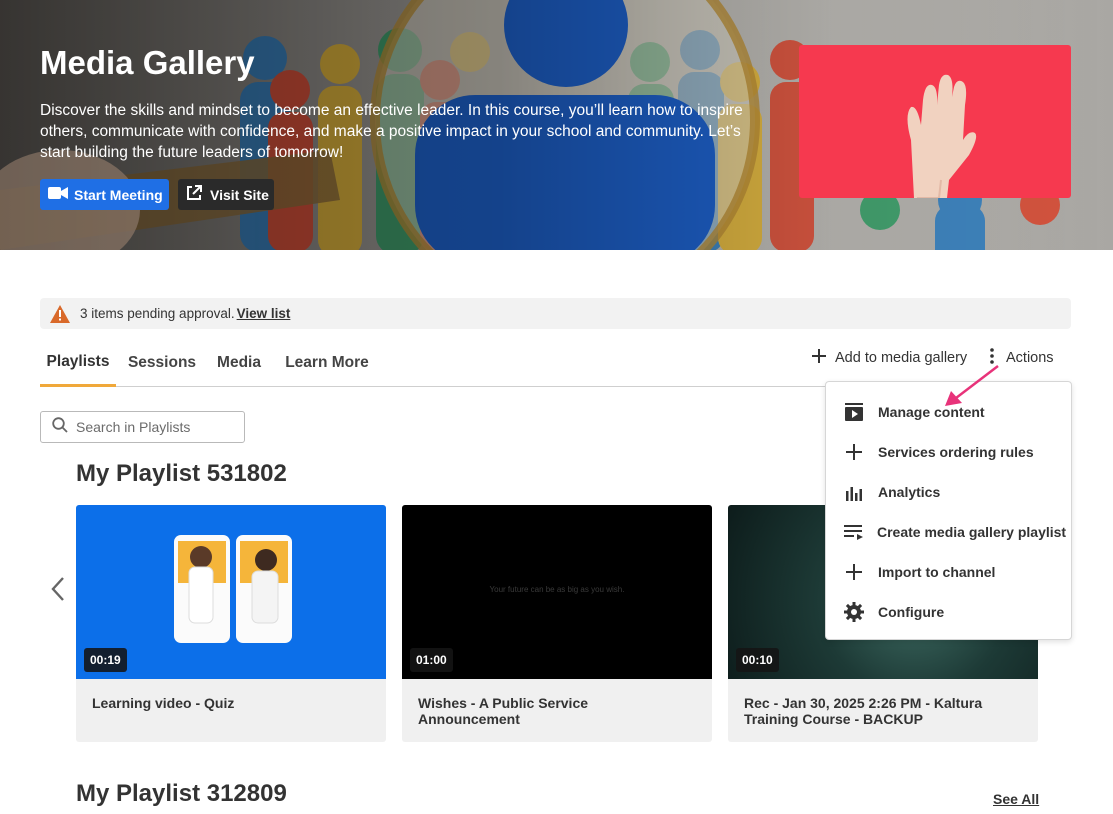 This screenshot has width=1113, height=814. I want to click on gear-icon, so click(854, 612).